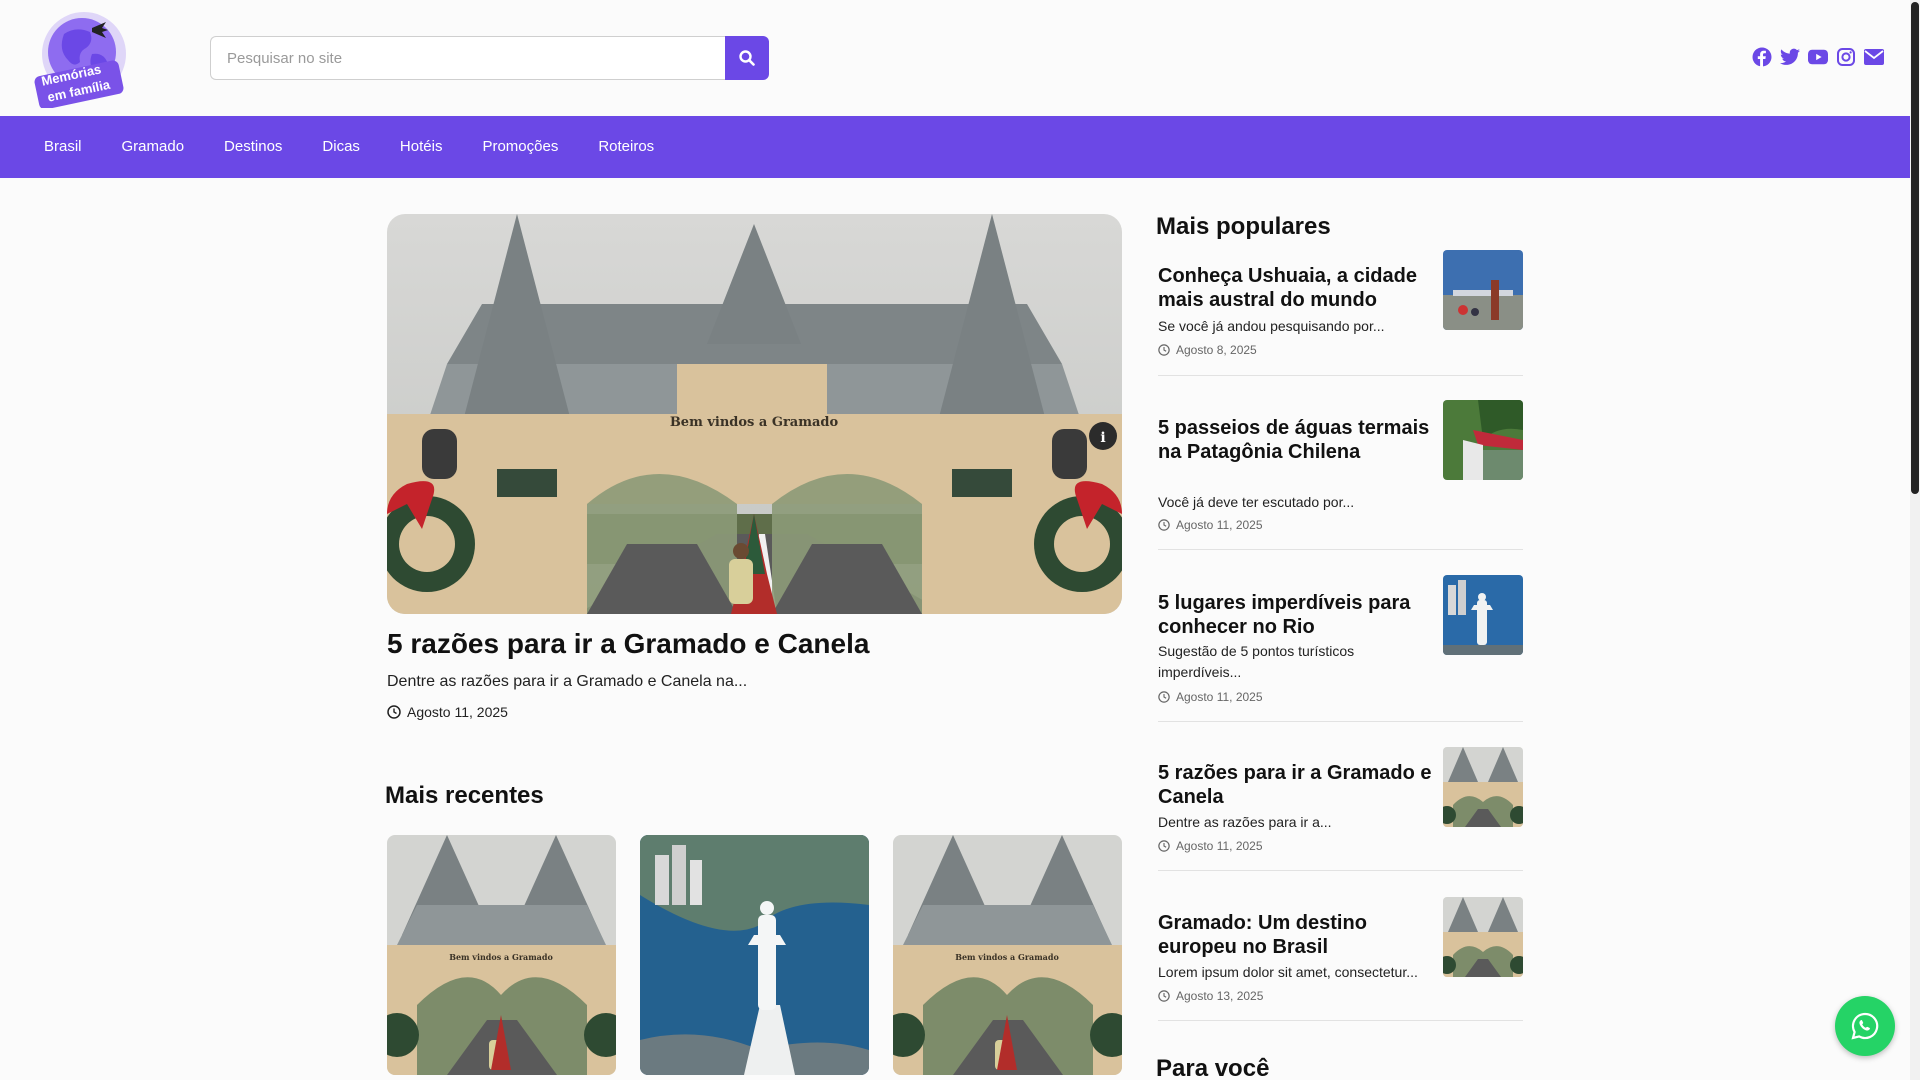 Image resolution: width=1920 pixels, height=1080 pixels. What do you see at coordinates (153, 147) in the screenshot?
I see `nav-item-gramado: Gramado` at bounding box center [153, 147].